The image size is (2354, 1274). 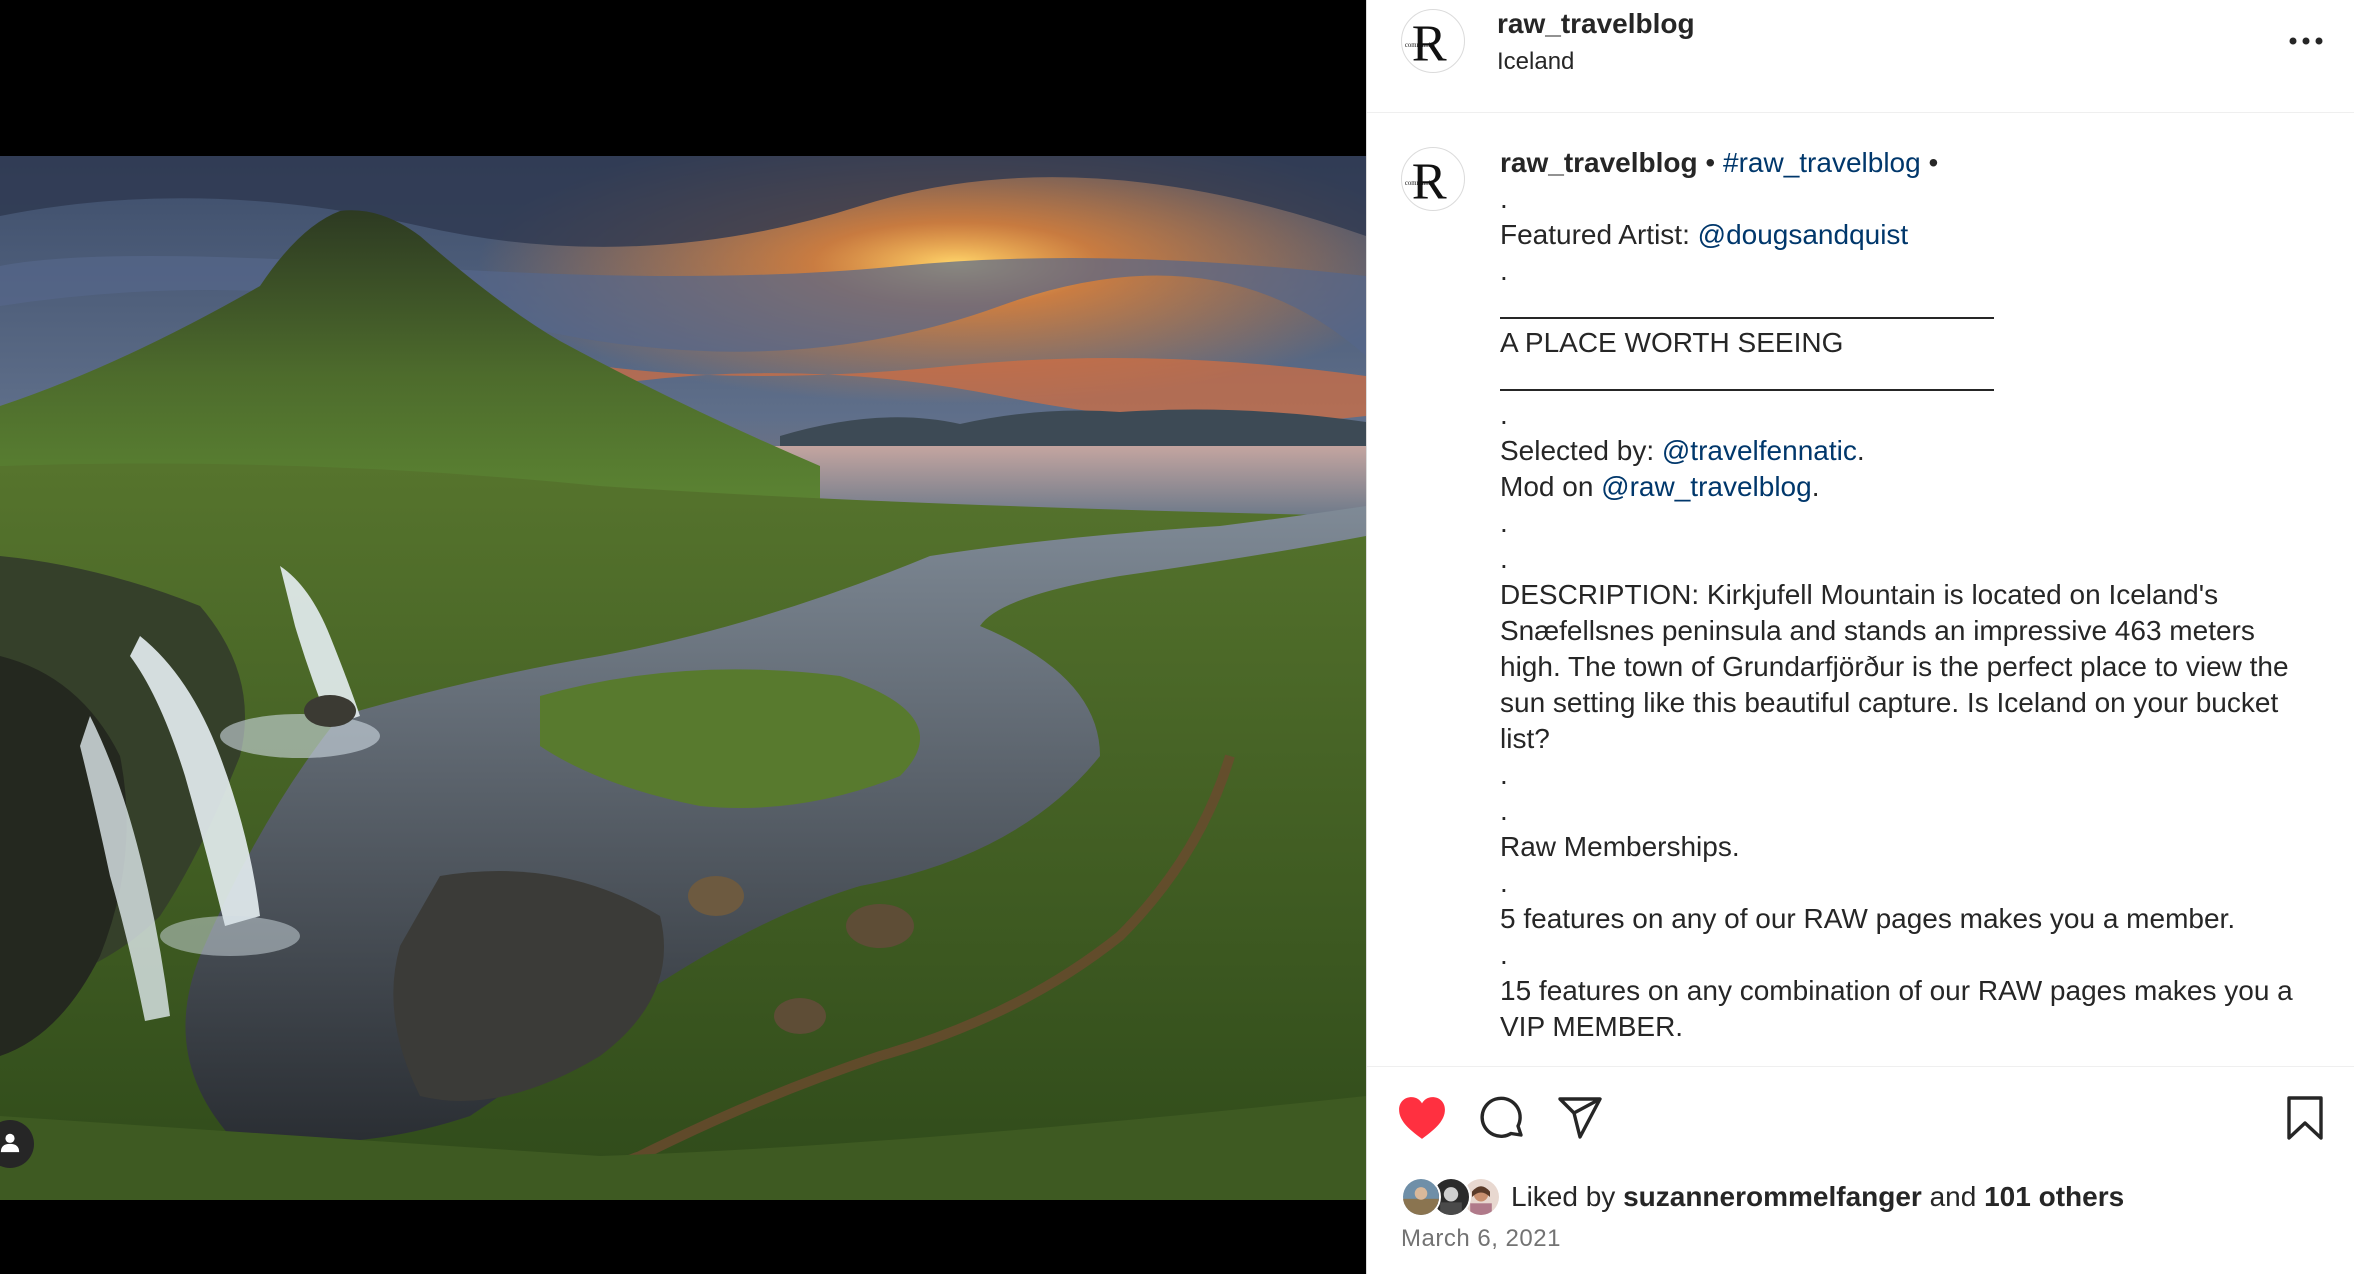 I want to click on others-link: 101 others, so click(x=2054, y=1196).